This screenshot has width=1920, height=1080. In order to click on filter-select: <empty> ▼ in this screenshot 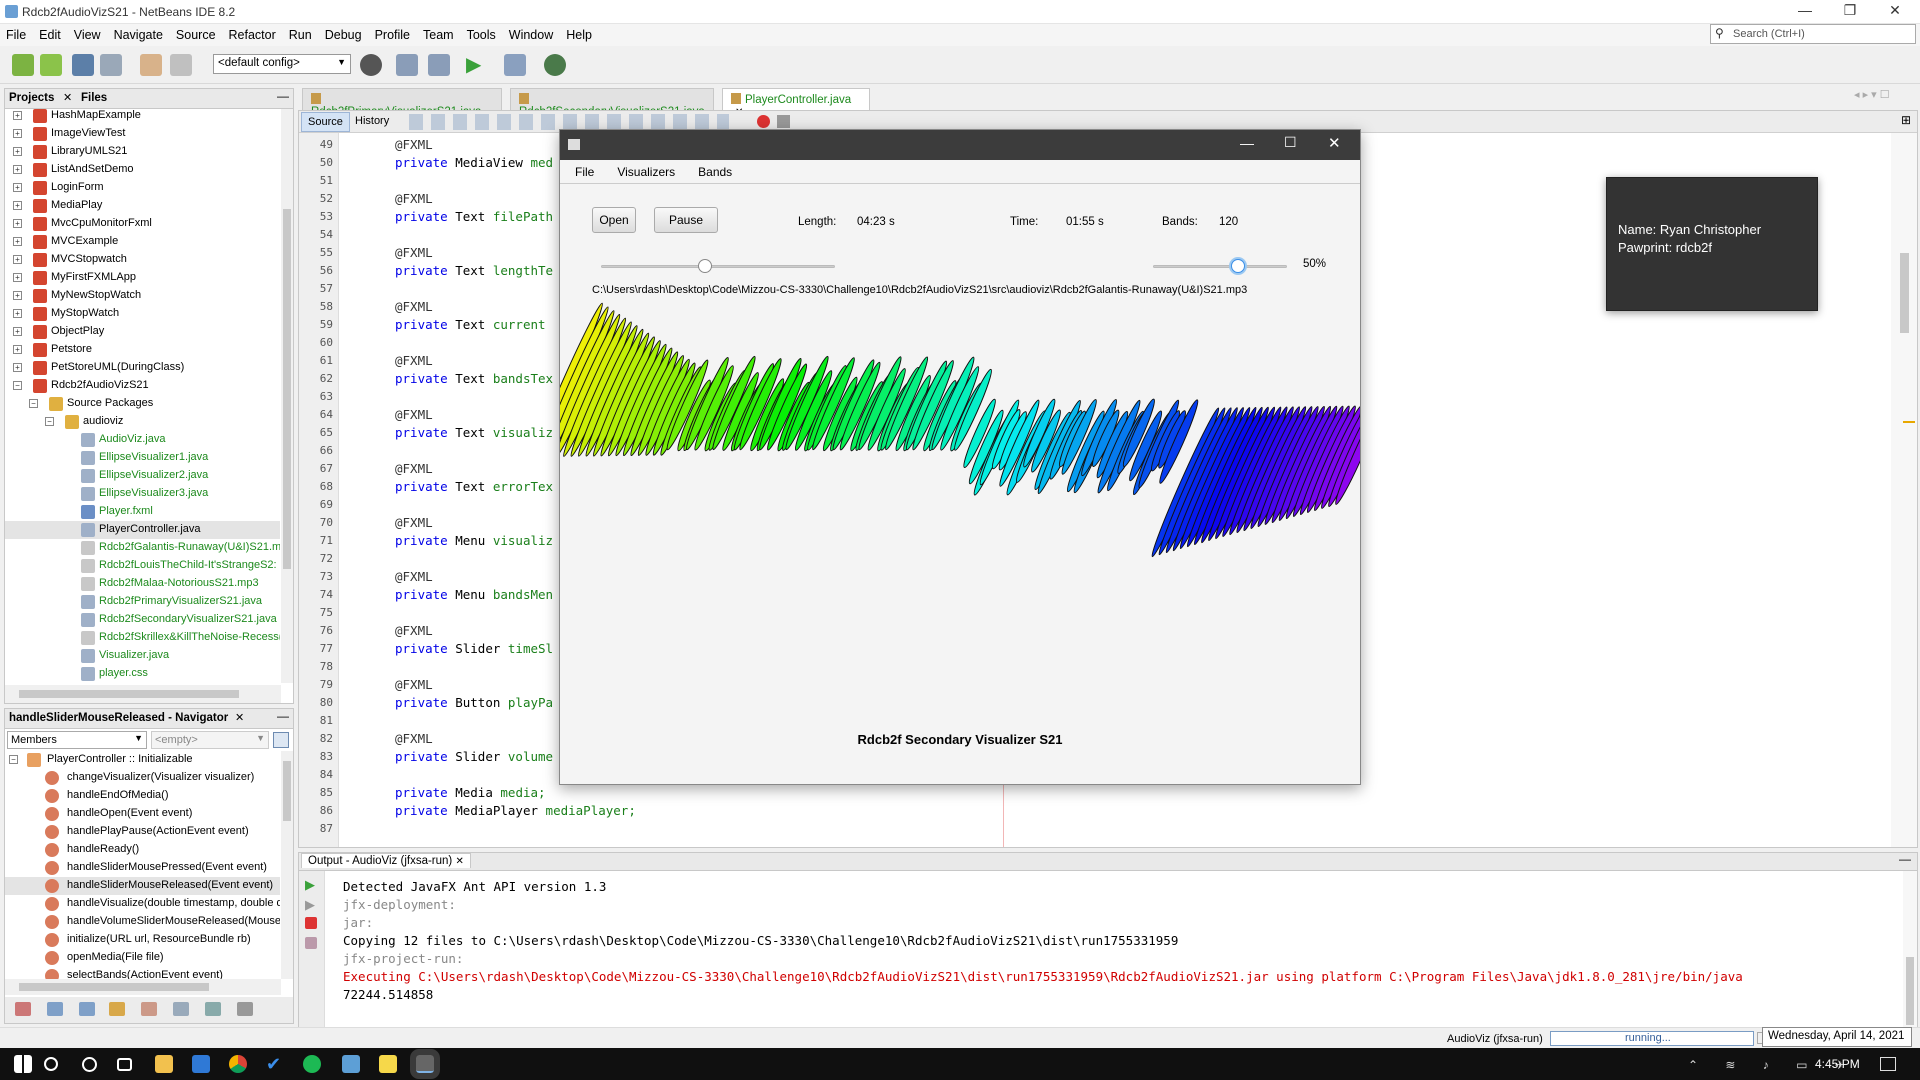, I will do `click(210, 740)`.